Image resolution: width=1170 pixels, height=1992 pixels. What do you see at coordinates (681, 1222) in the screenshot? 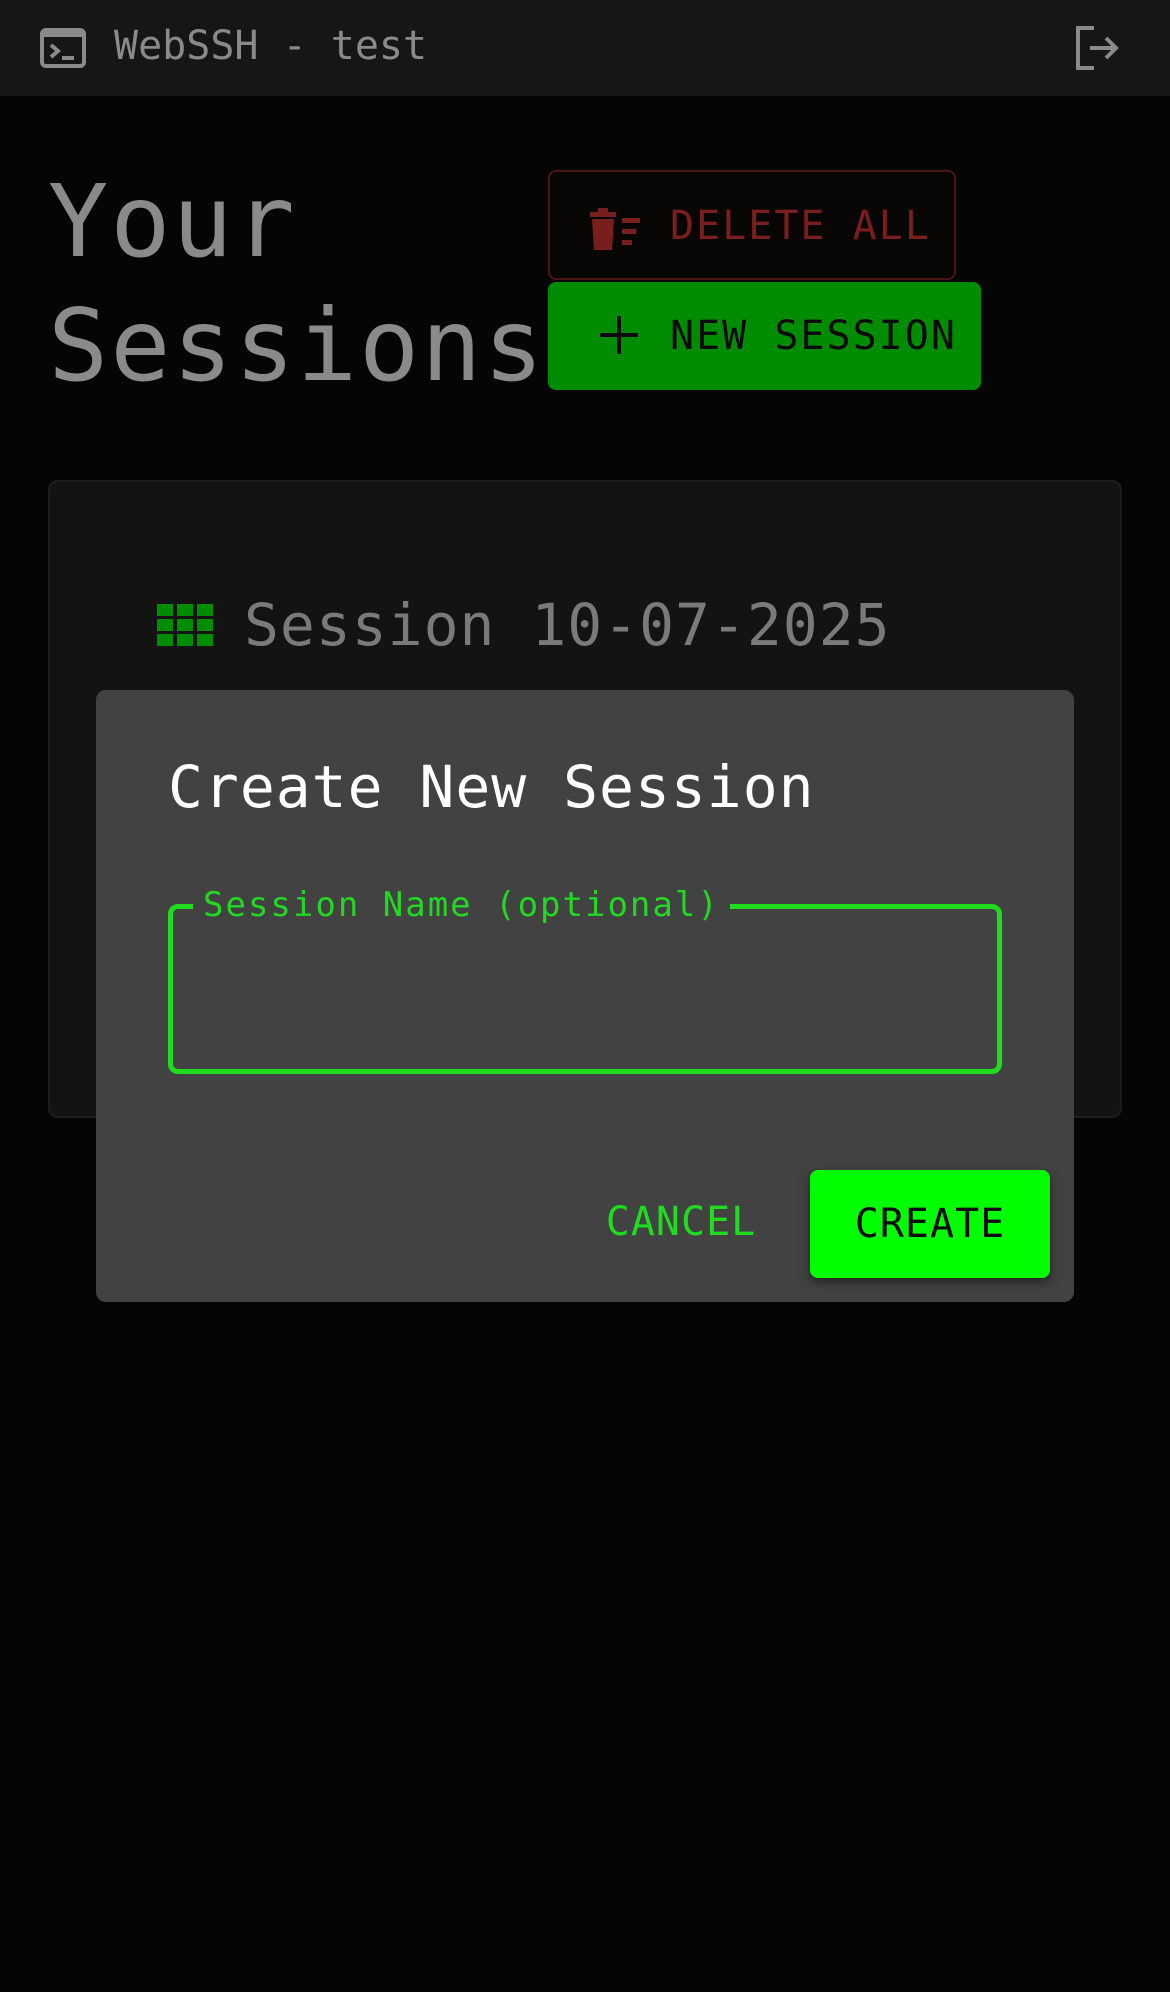
I see `cancel-button: CANCEL` at bounding box center [681, 1222].